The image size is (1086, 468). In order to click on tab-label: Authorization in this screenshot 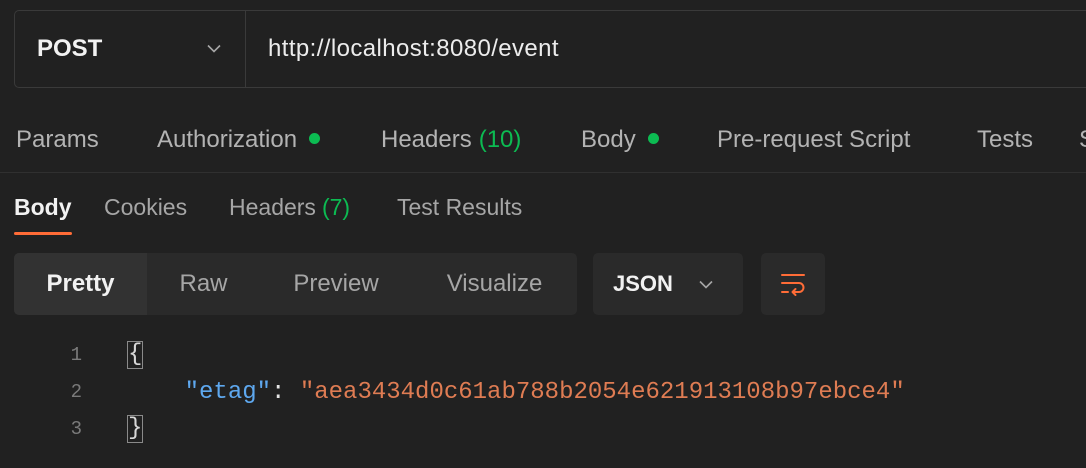, I will do `click(227, 139)`.